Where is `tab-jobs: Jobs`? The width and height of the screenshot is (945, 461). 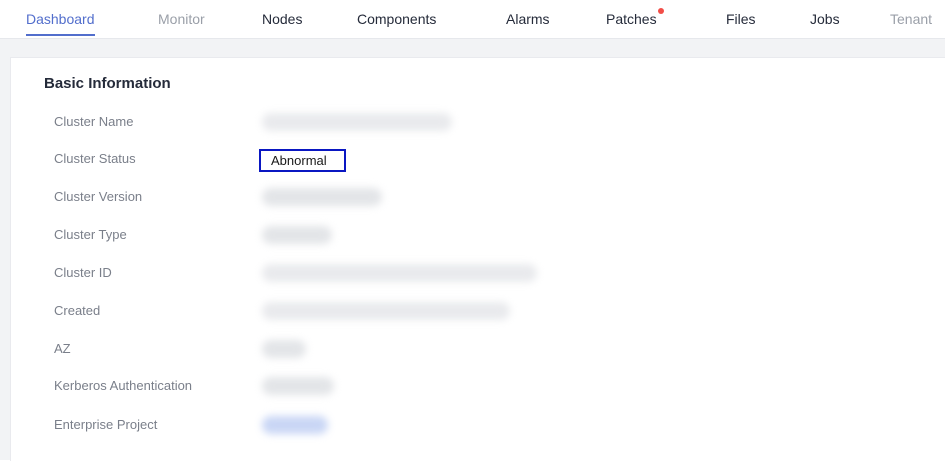 tab-jobs: Jobs is located at coordinates (825, 19).